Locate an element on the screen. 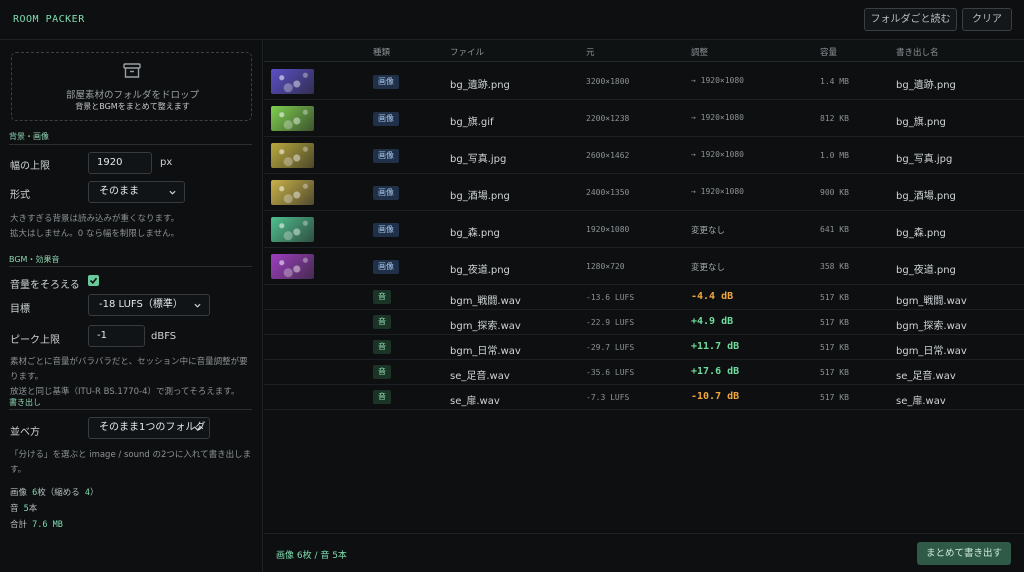 This screenshot has height=572, width=1024. file-size: 1.0 MB is located at coordinates (834, 155).